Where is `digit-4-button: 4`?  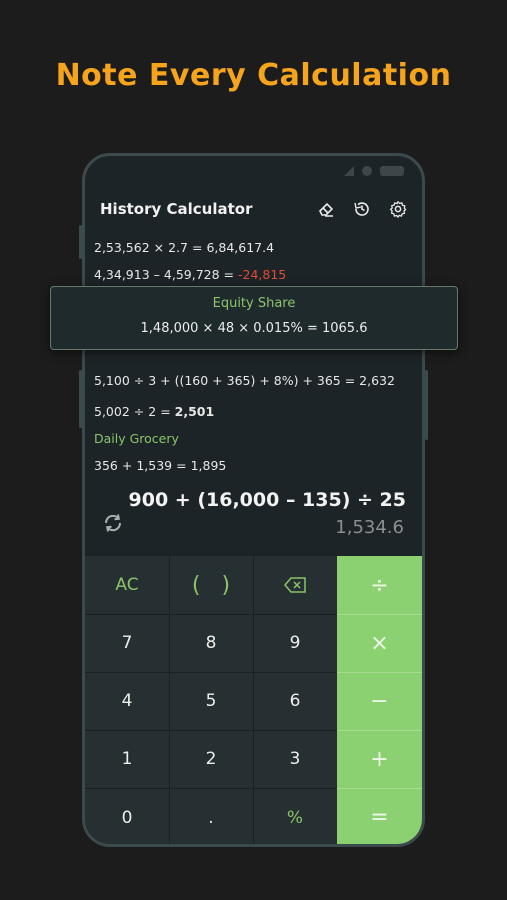
digit-4-button: 4 is located at coordinates (127, 701).